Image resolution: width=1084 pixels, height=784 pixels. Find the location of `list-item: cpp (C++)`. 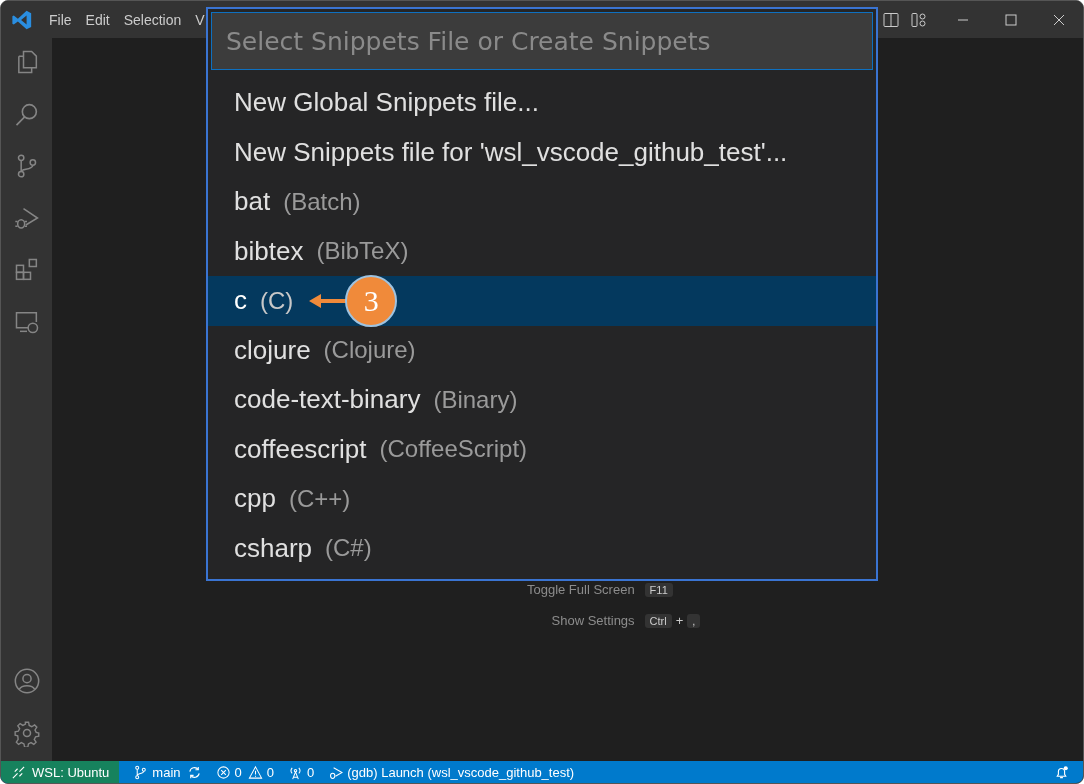

list-item: cpp (C++) is located at coordinates (542, 499).